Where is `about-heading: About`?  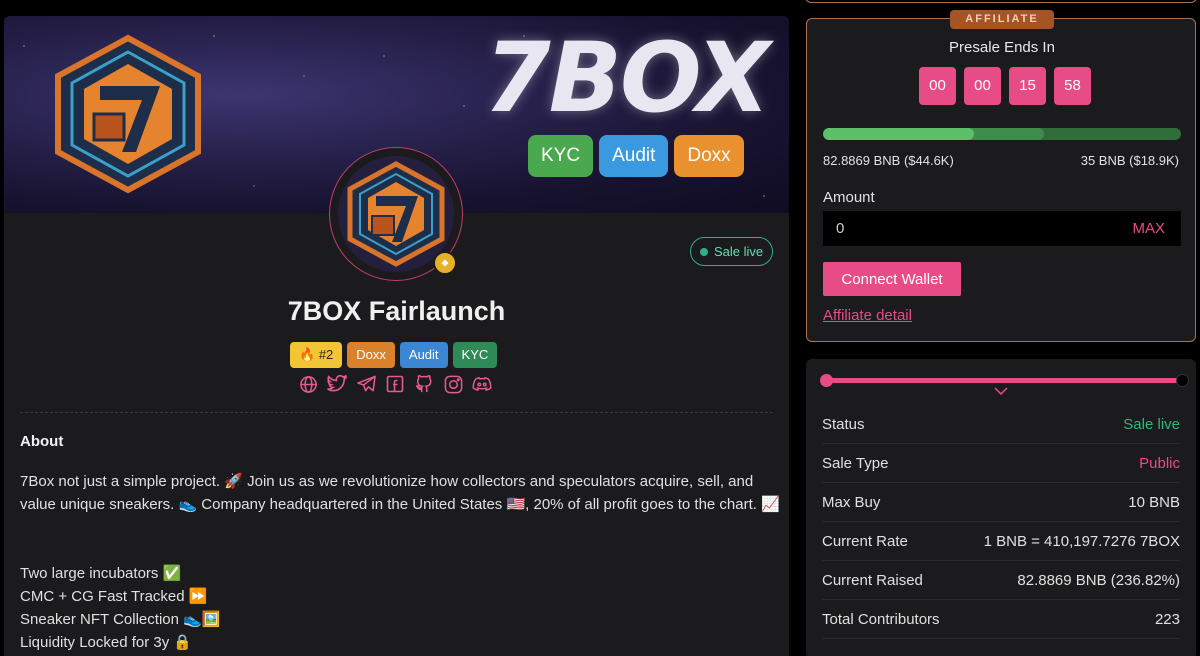
about-heading: About is located at coordinates (42, 441).